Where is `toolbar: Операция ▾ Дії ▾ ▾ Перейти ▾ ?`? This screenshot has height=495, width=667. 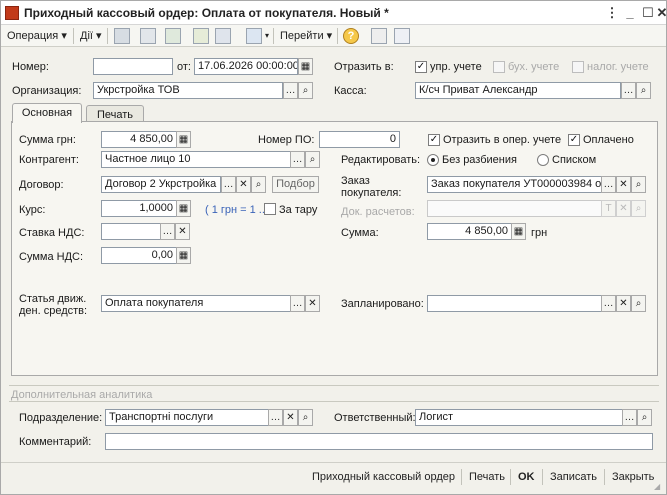 toolbar: Операция ▾ Дії ▾ ▾ Перейти ▾ ? is located at coordinates (333, 36).